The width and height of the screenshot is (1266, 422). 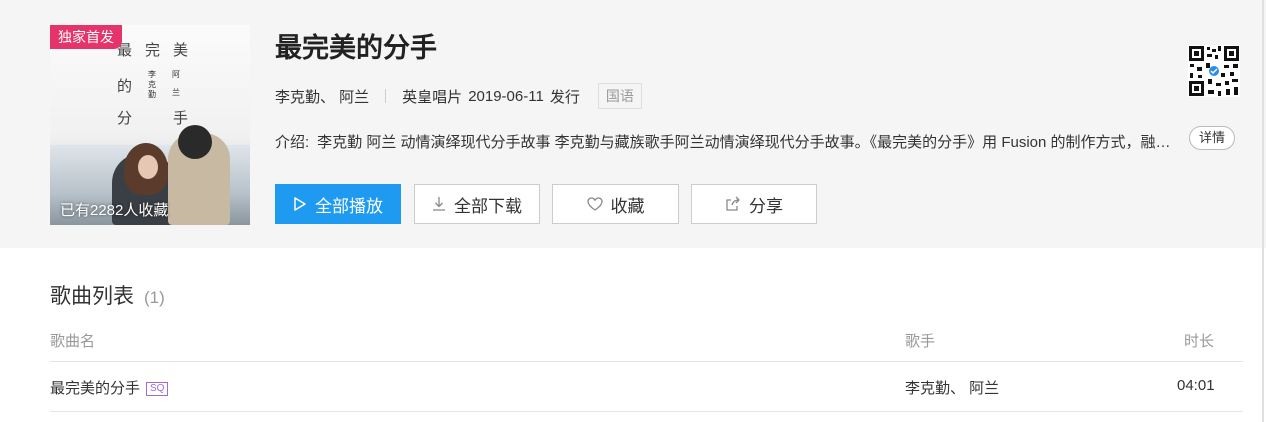 What do you see at coordinates (322, 96) in the screenshot?
I see `artist-link: 李克勤、 阿兰` at bounding box center [322, 96].